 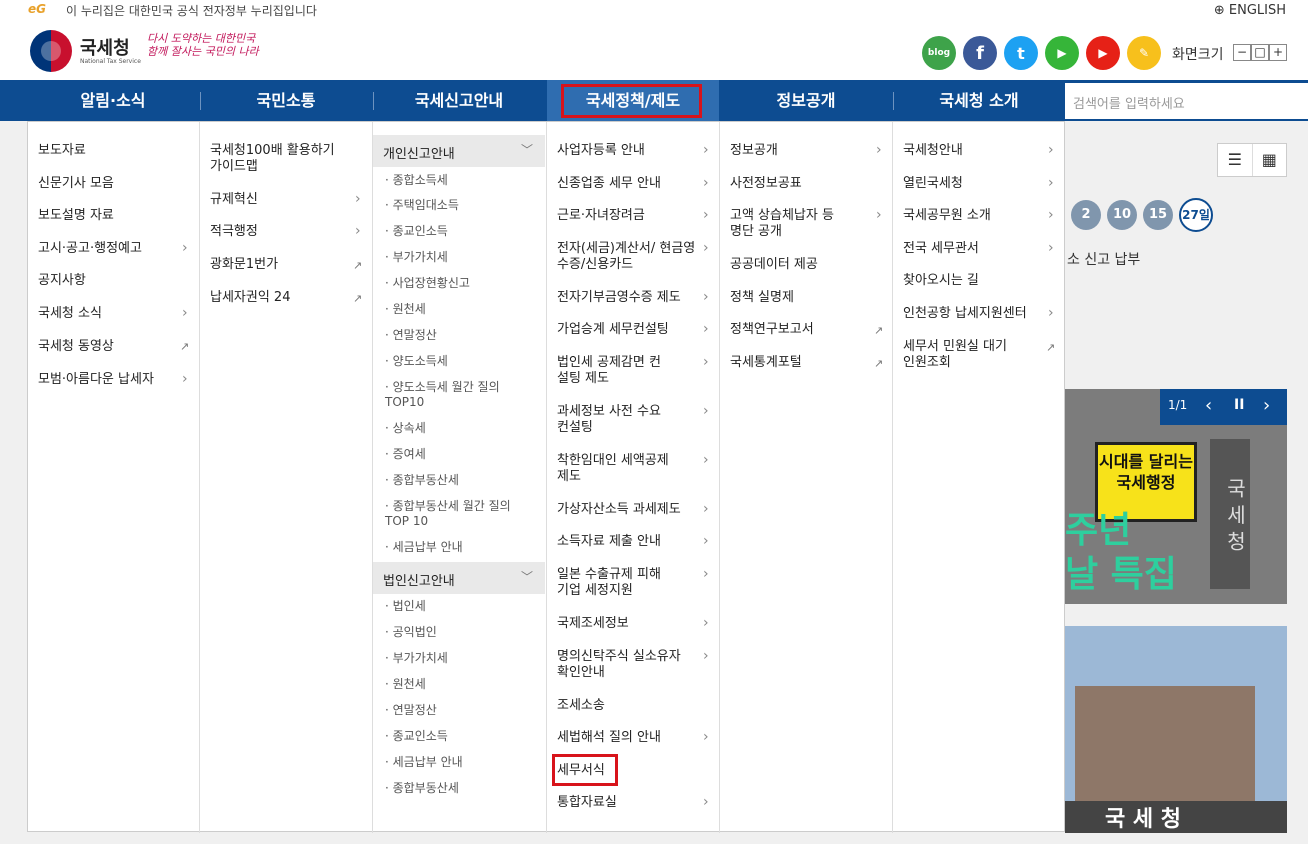 What do you see at coordinates (979, 100) in the screenshot?
I see `nav-about: 국세청 소개` at bounding box center [979, 100].